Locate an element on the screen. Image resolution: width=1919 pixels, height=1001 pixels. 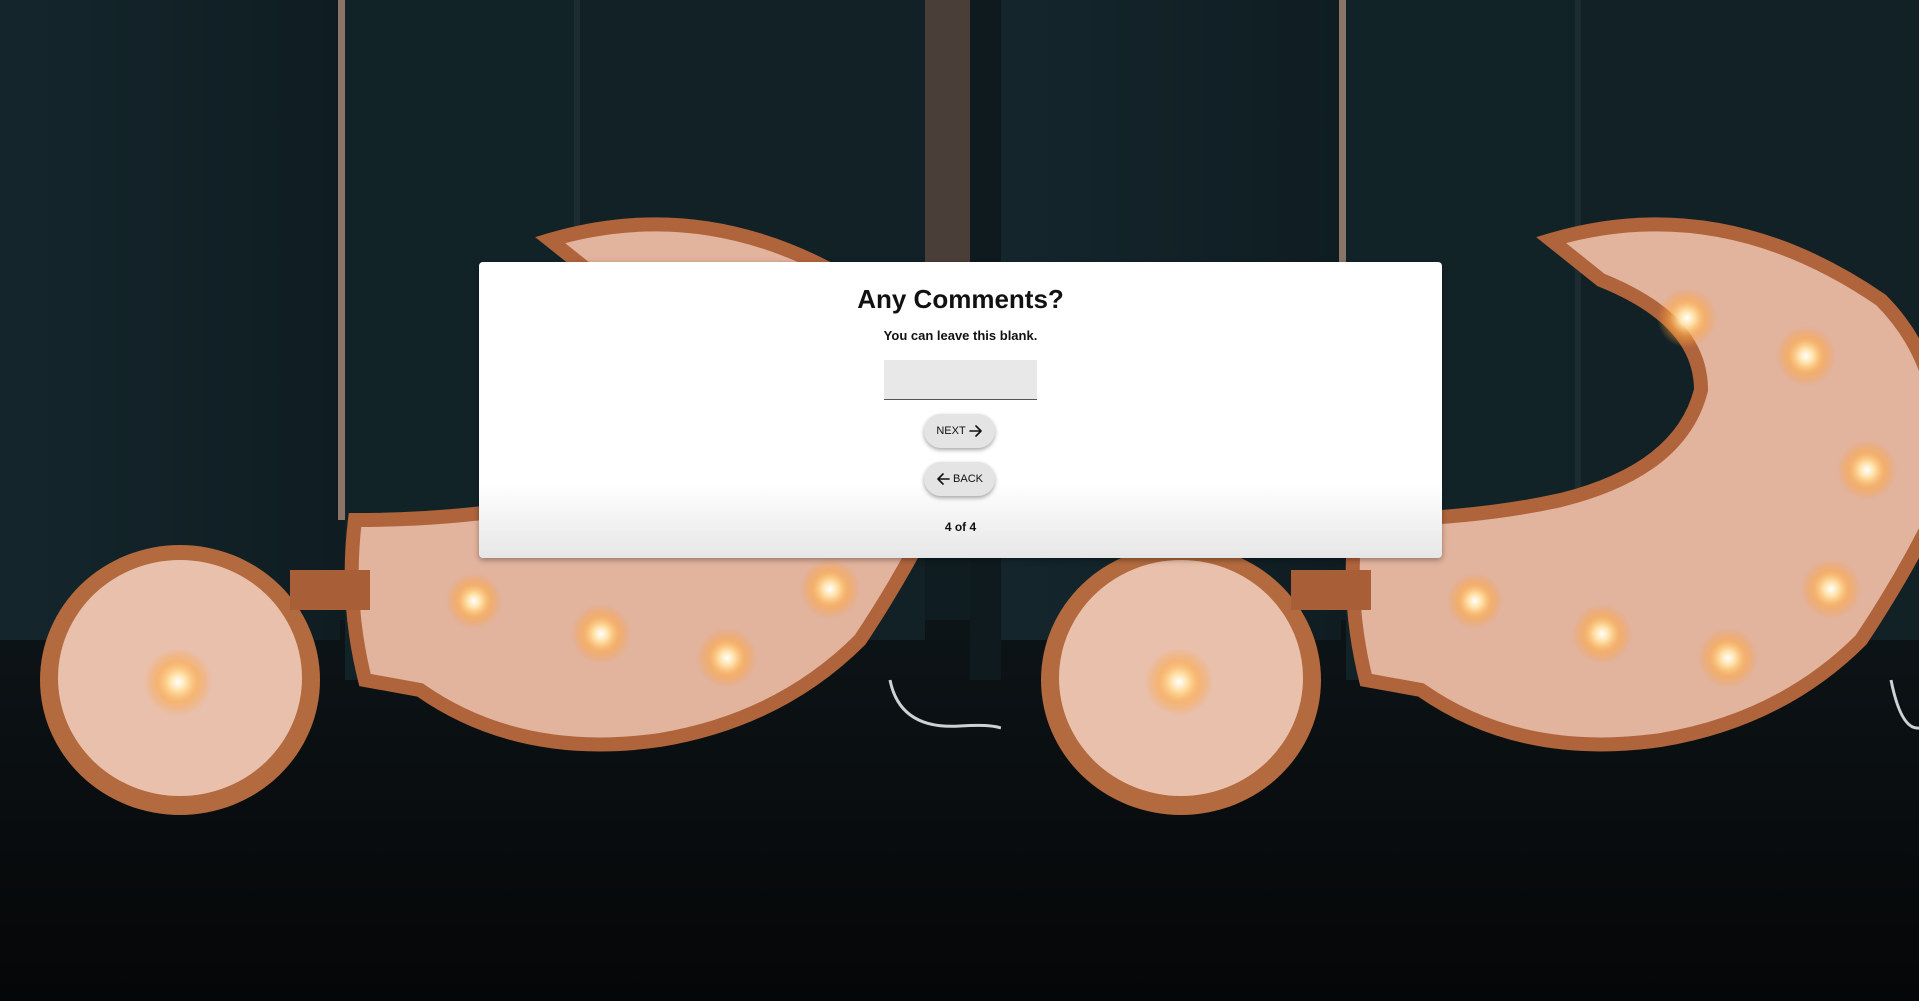
next-button: NEXT is located at coordinates (959, 431).